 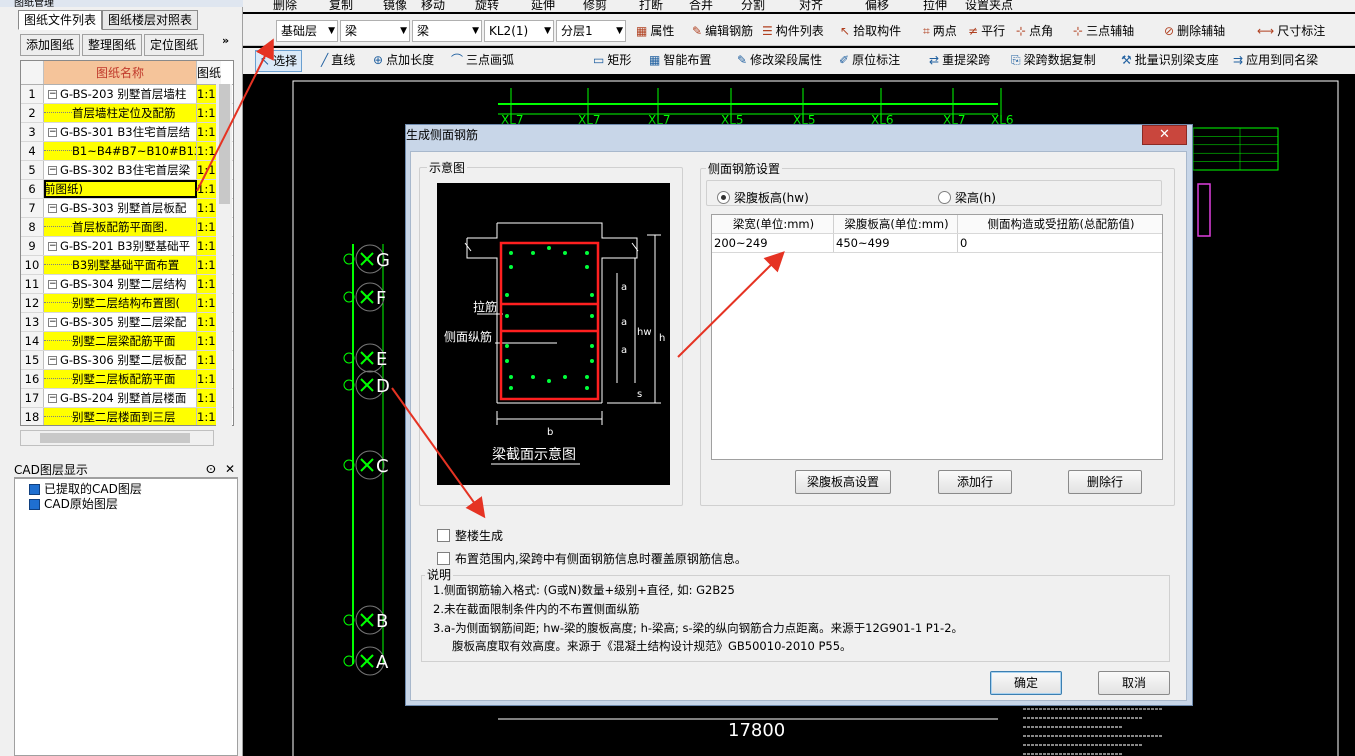 What do you see at coordinates (124, 379) in the screenshot?
I see `row-name-text: 别墅二层板配筋平面` at bounding box center [124, 379].